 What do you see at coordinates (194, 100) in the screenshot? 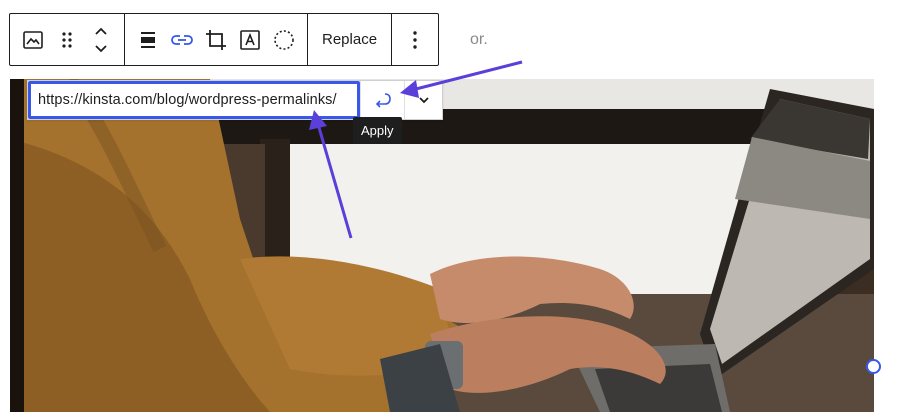
I see `url-input` at bounding box center [194, 100].